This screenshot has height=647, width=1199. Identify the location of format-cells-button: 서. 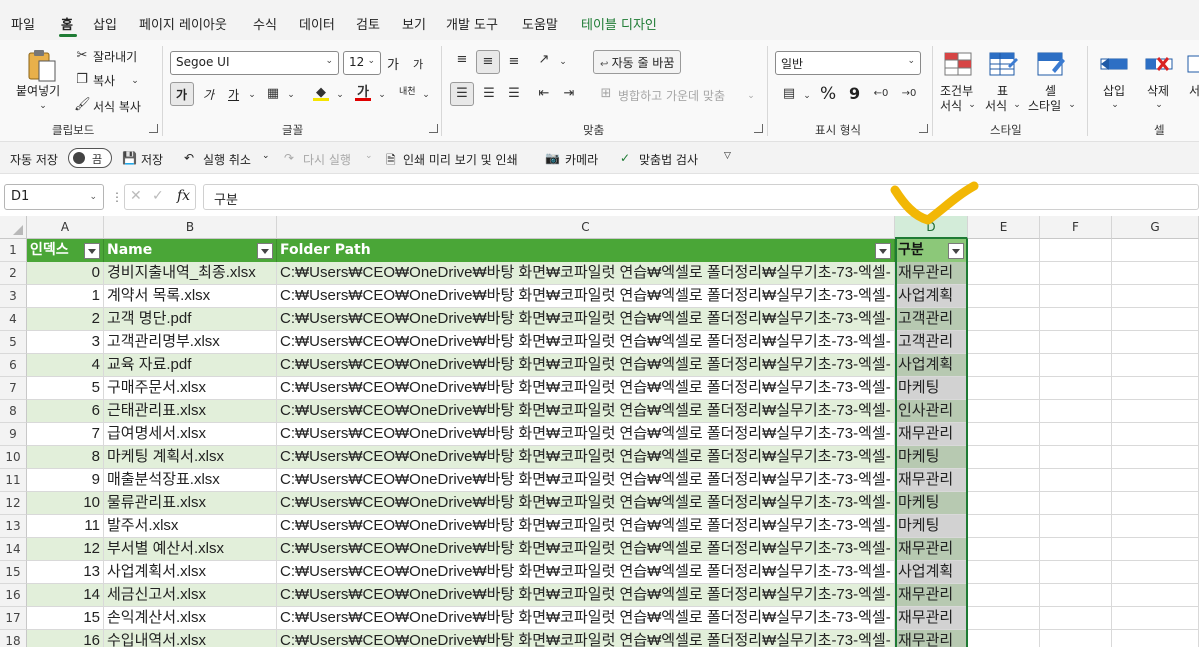
(1194, 90).